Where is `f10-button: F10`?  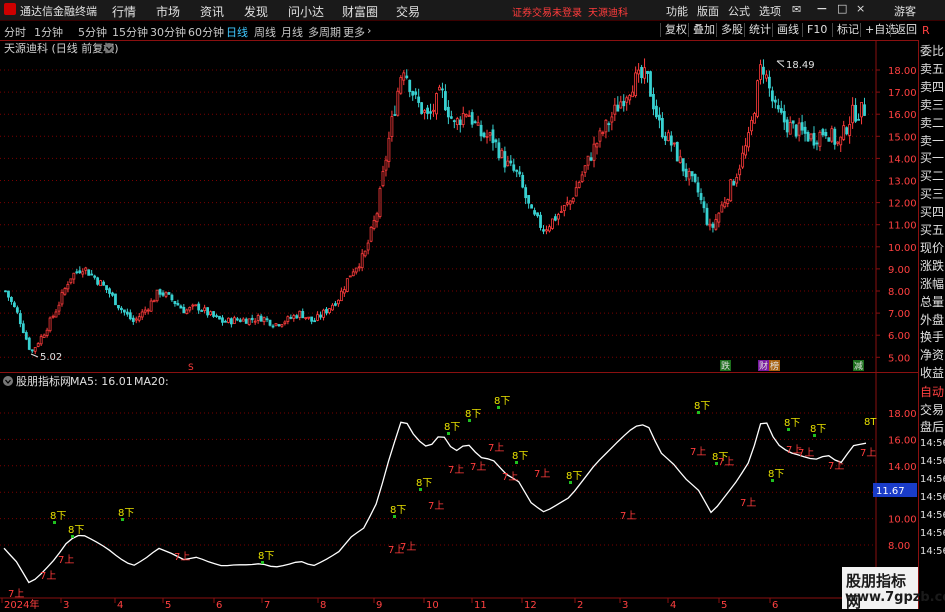 f10-button: F10 is located at coordinates (816, 30).